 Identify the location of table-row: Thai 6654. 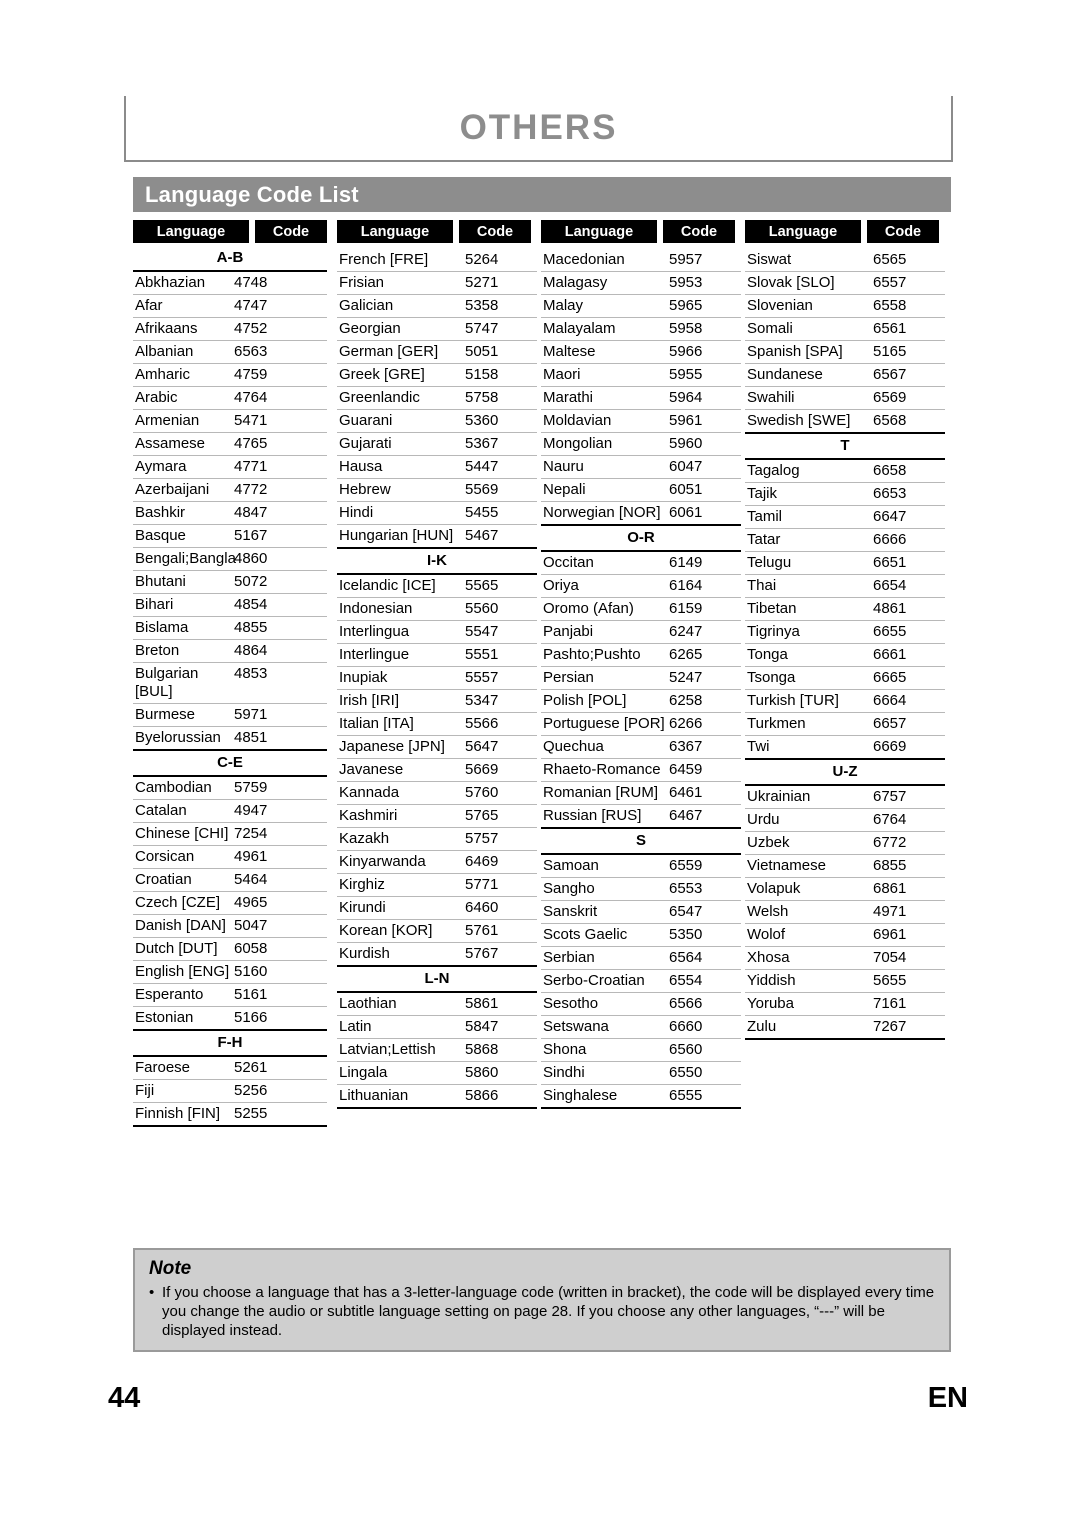
(845, 586).